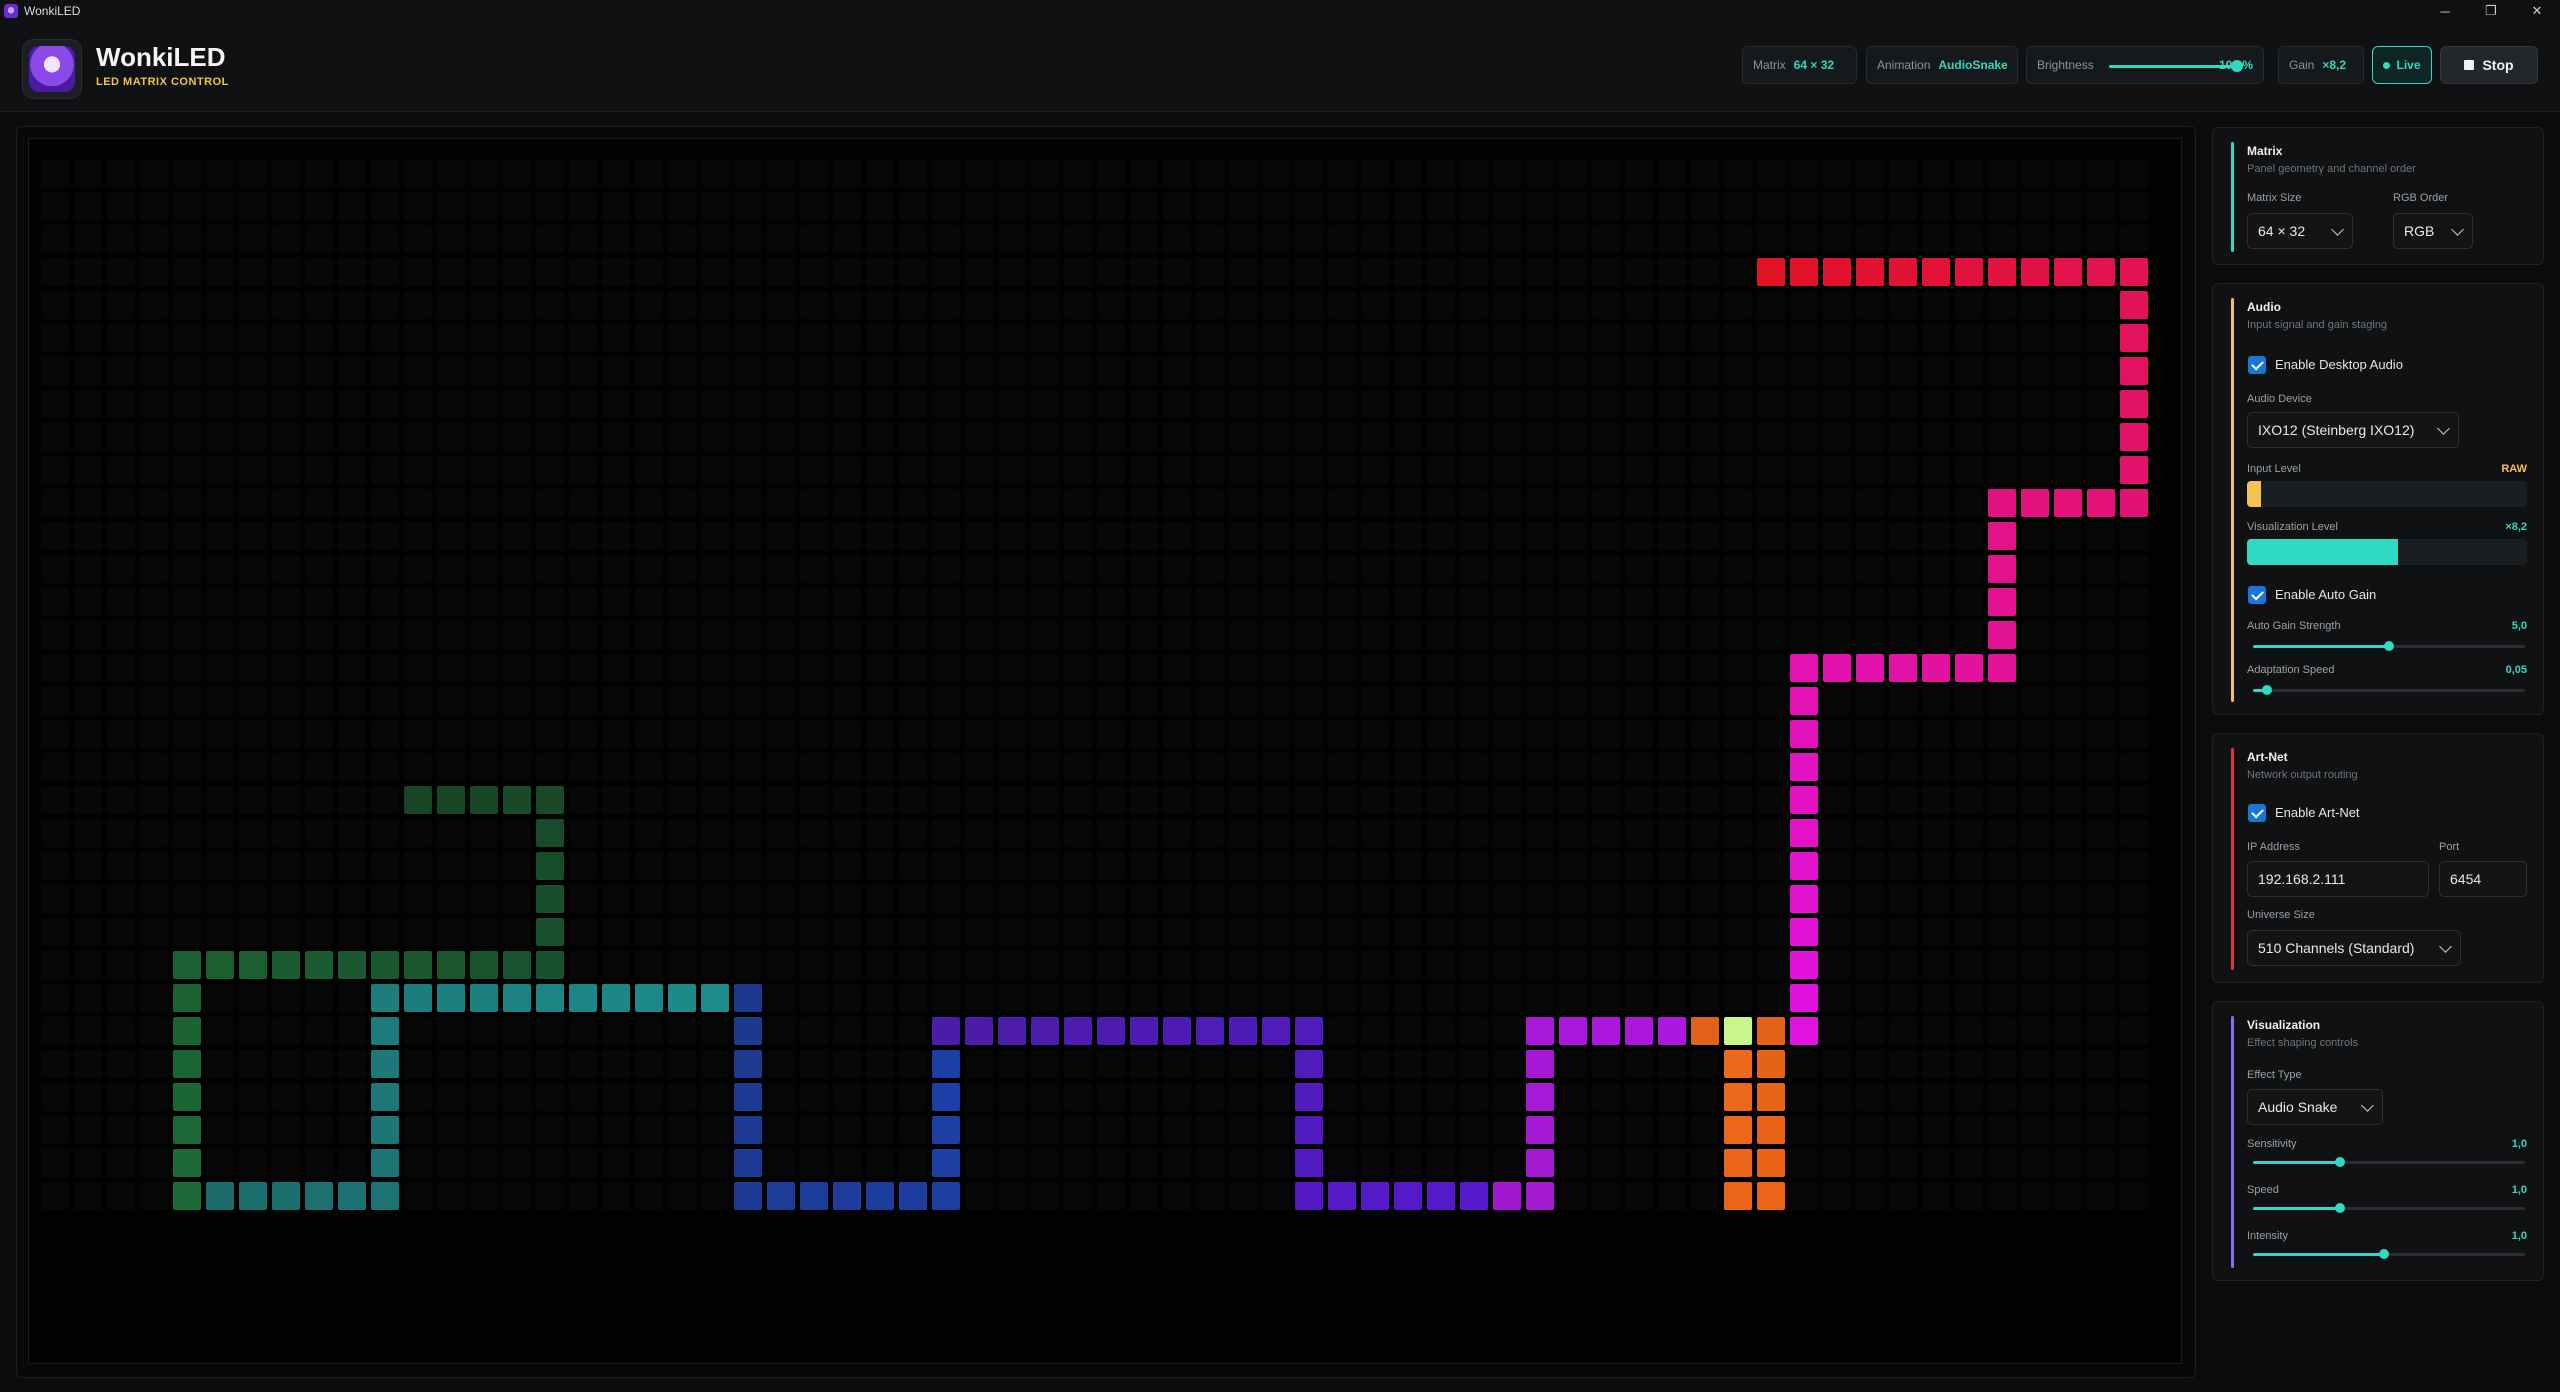 This screenshot has height=1392, width=2560. What do you see at coordinates (2402, 65) in the screenshot?
I see `live-button: Live` at bounding box center [2402, 65].